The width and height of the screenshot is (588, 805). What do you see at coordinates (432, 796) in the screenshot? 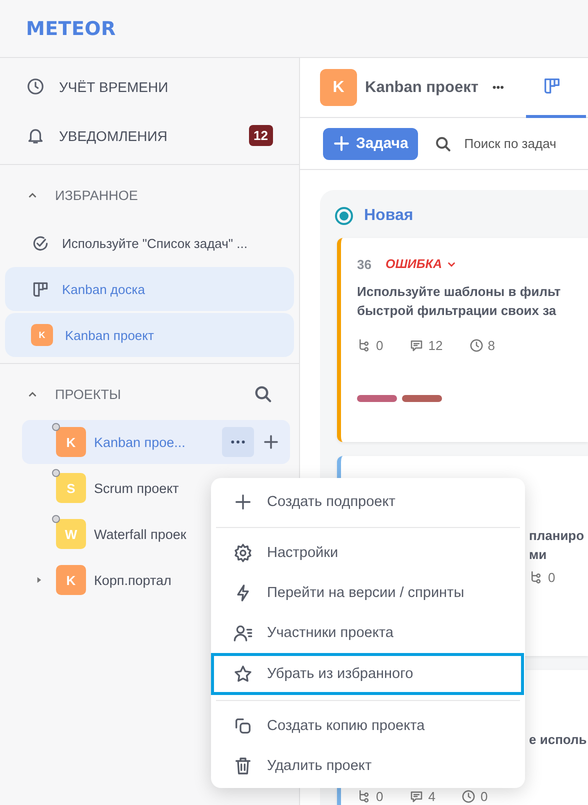
I see `stat-count: 4` at bounding box center [432, 796].